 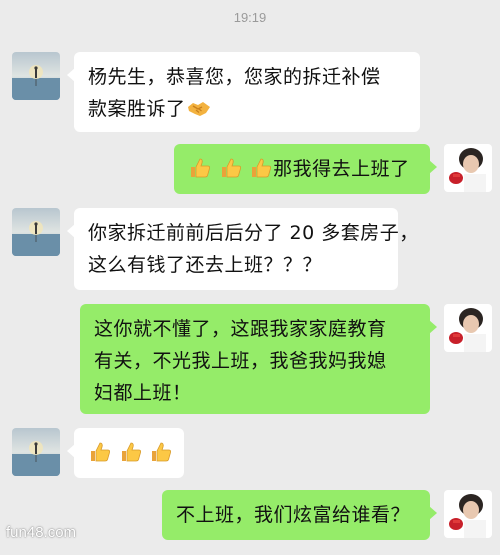 What do you see at coordinates (243, 92) in the screenshot?
I see `message-bubble-incoming: 杨先生，恭喜您，您家的拆迁补偿 款案胜诉了` at bounding box center [243, 92].